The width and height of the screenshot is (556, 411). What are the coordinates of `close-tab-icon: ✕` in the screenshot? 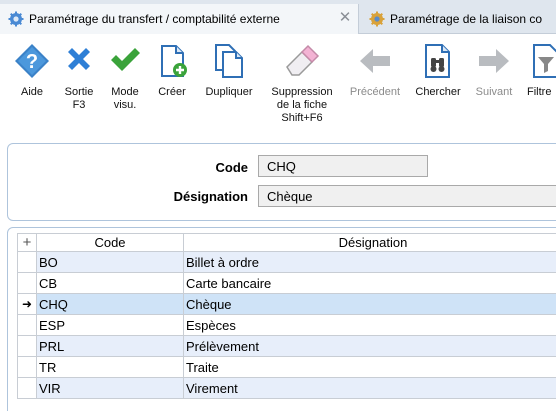 It's located at (345, 17).